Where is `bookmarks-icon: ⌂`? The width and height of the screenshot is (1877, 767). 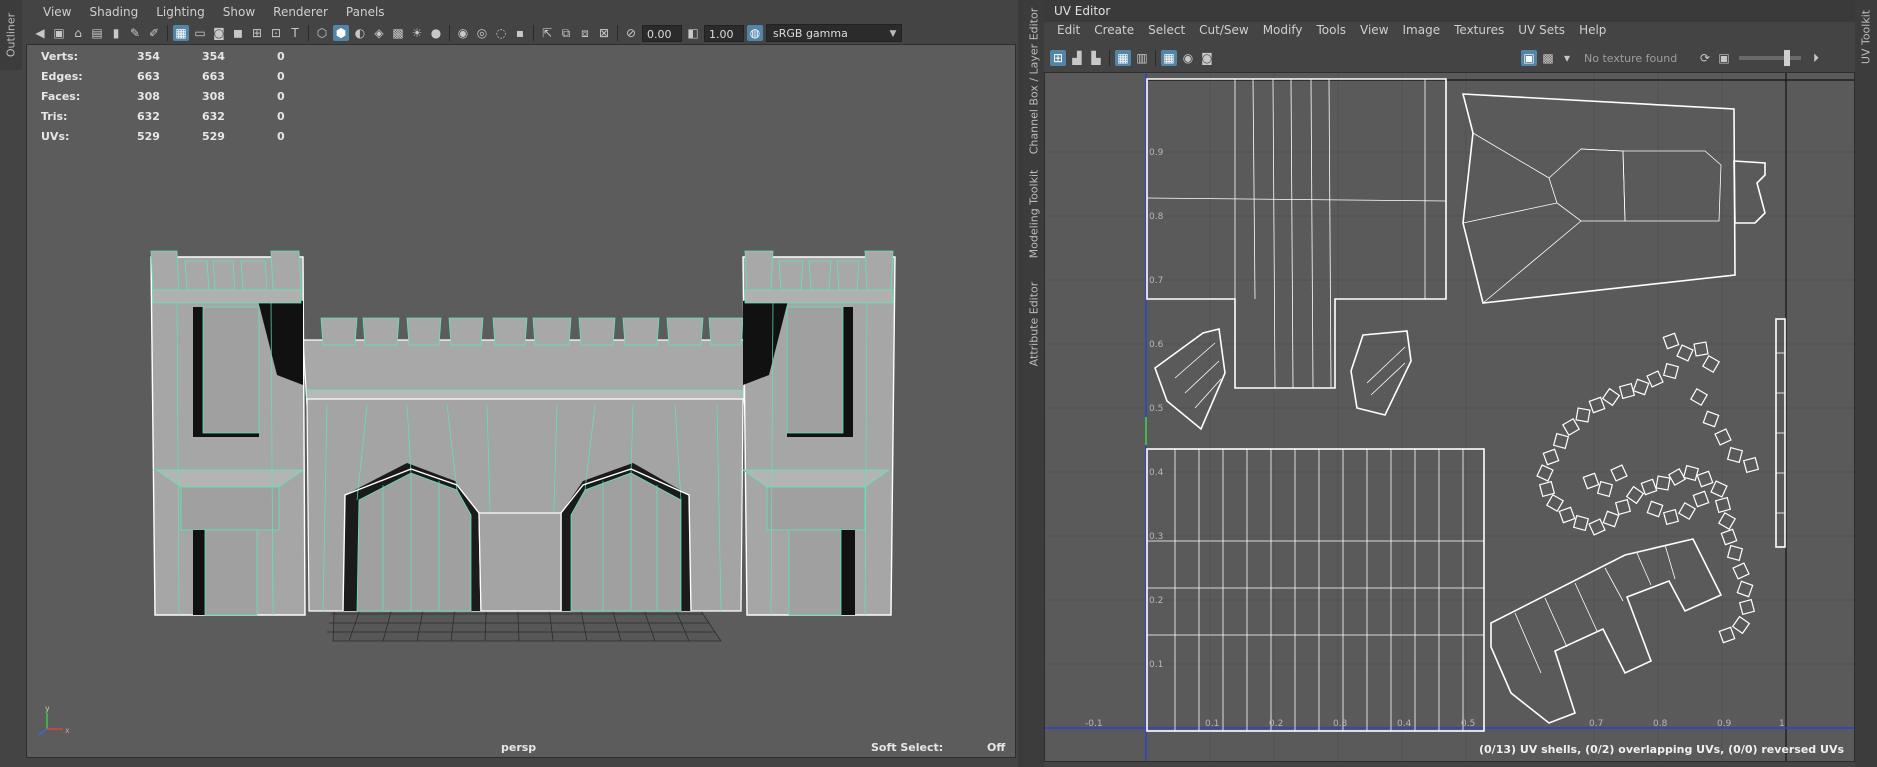
bookmarks-icon: ⌂ is located at coordinates (78, 33).